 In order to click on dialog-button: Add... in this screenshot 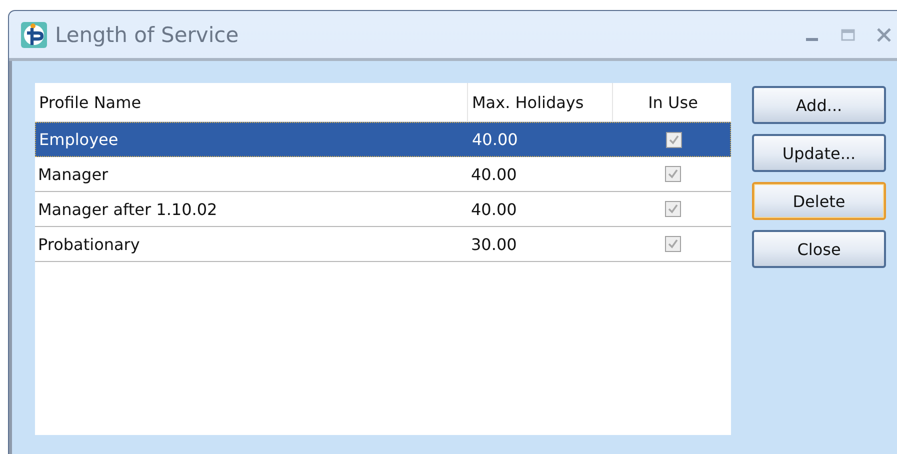, I will do `click(819, 105)`.